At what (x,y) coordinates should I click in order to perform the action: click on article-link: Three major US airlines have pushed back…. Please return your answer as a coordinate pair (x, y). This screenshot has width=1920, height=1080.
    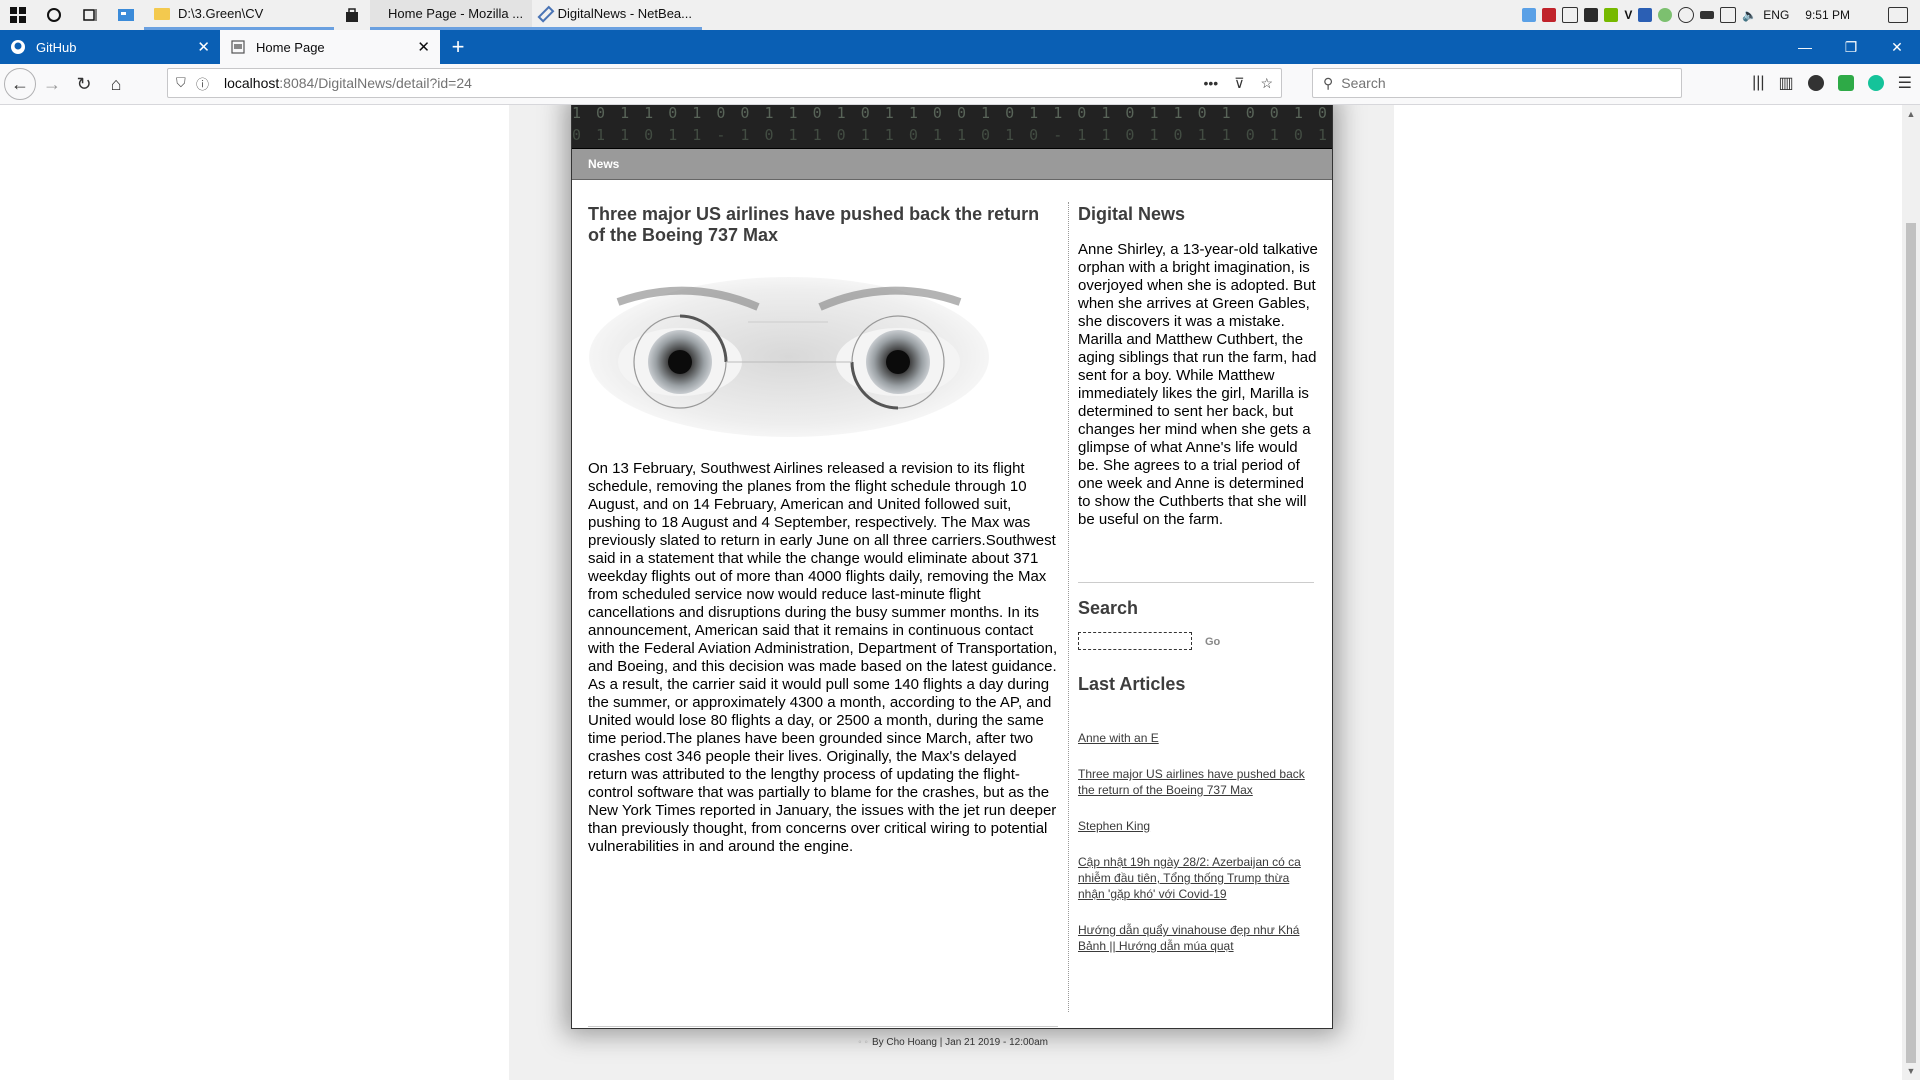
    Looking at the image, I should click on (1196, 782).